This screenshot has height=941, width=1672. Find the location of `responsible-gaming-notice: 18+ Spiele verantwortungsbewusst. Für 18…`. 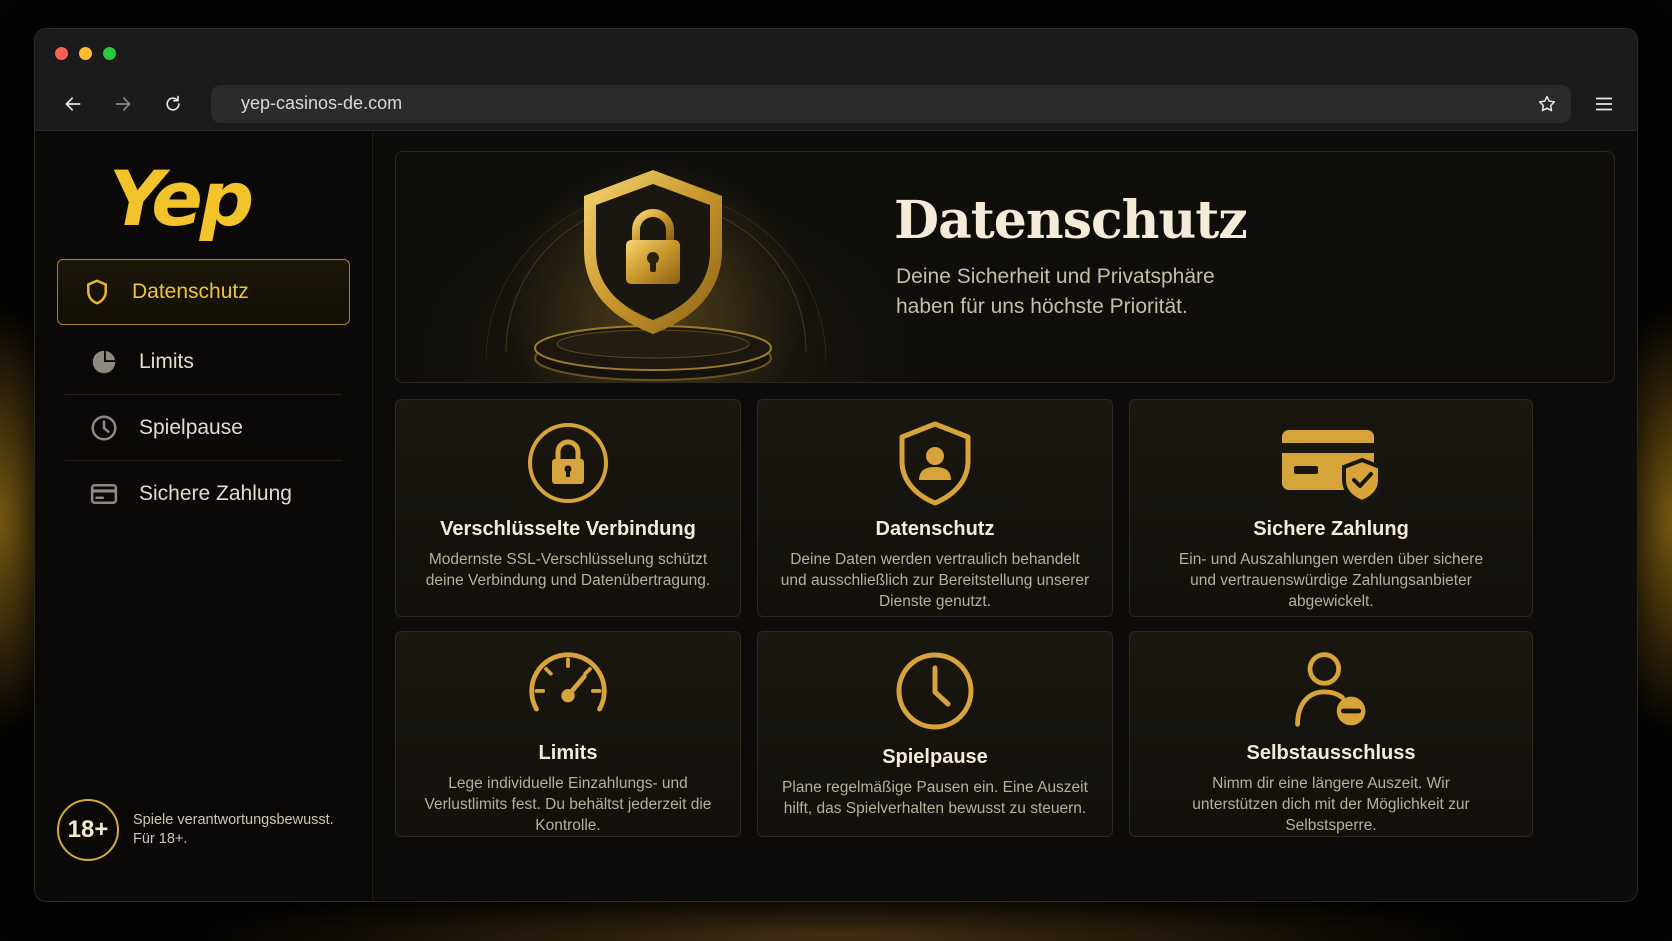

responsible-gaming-notice: 18+ Spiele verantwortungsbewusst. Für 18… is located at coordinates (200, 830).